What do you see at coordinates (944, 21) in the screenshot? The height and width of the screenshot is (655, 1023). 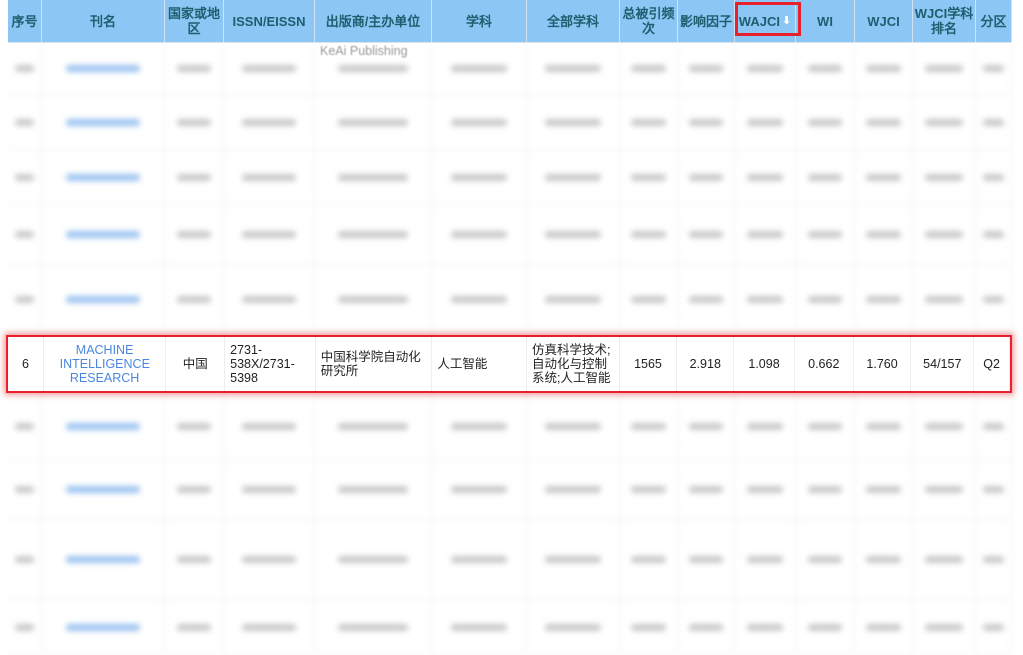 I see `header-wjci-rank: WJCI学科排名` at bounding box center [944, 21].